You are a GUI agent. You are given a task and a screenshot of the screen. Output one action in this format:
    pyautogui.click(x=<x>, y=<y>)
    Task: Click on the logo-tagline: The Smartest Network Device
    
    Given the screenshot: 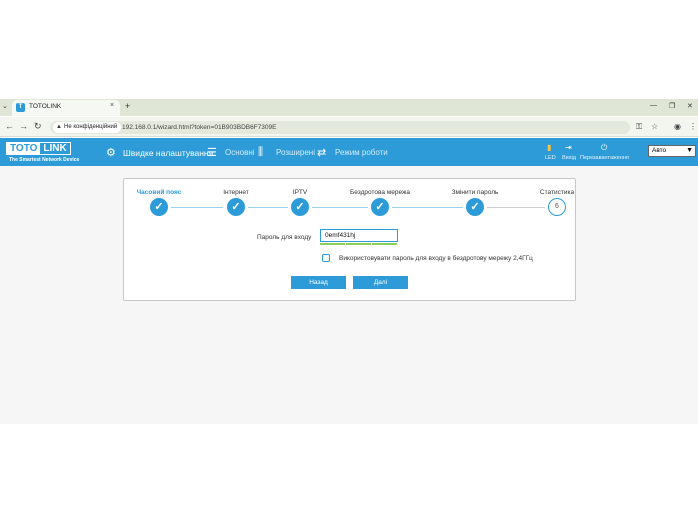 What is the action you would take?
    pyautogui.click(x=44, y=160)
    